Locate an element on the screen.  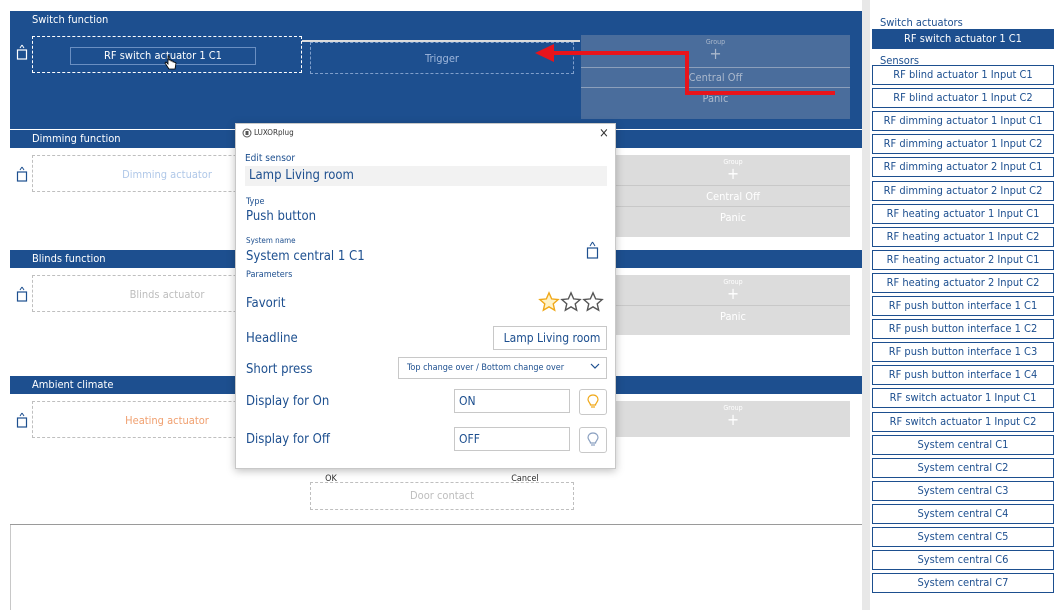
favorit-label: Favorit is located at coordinates (266, 303).